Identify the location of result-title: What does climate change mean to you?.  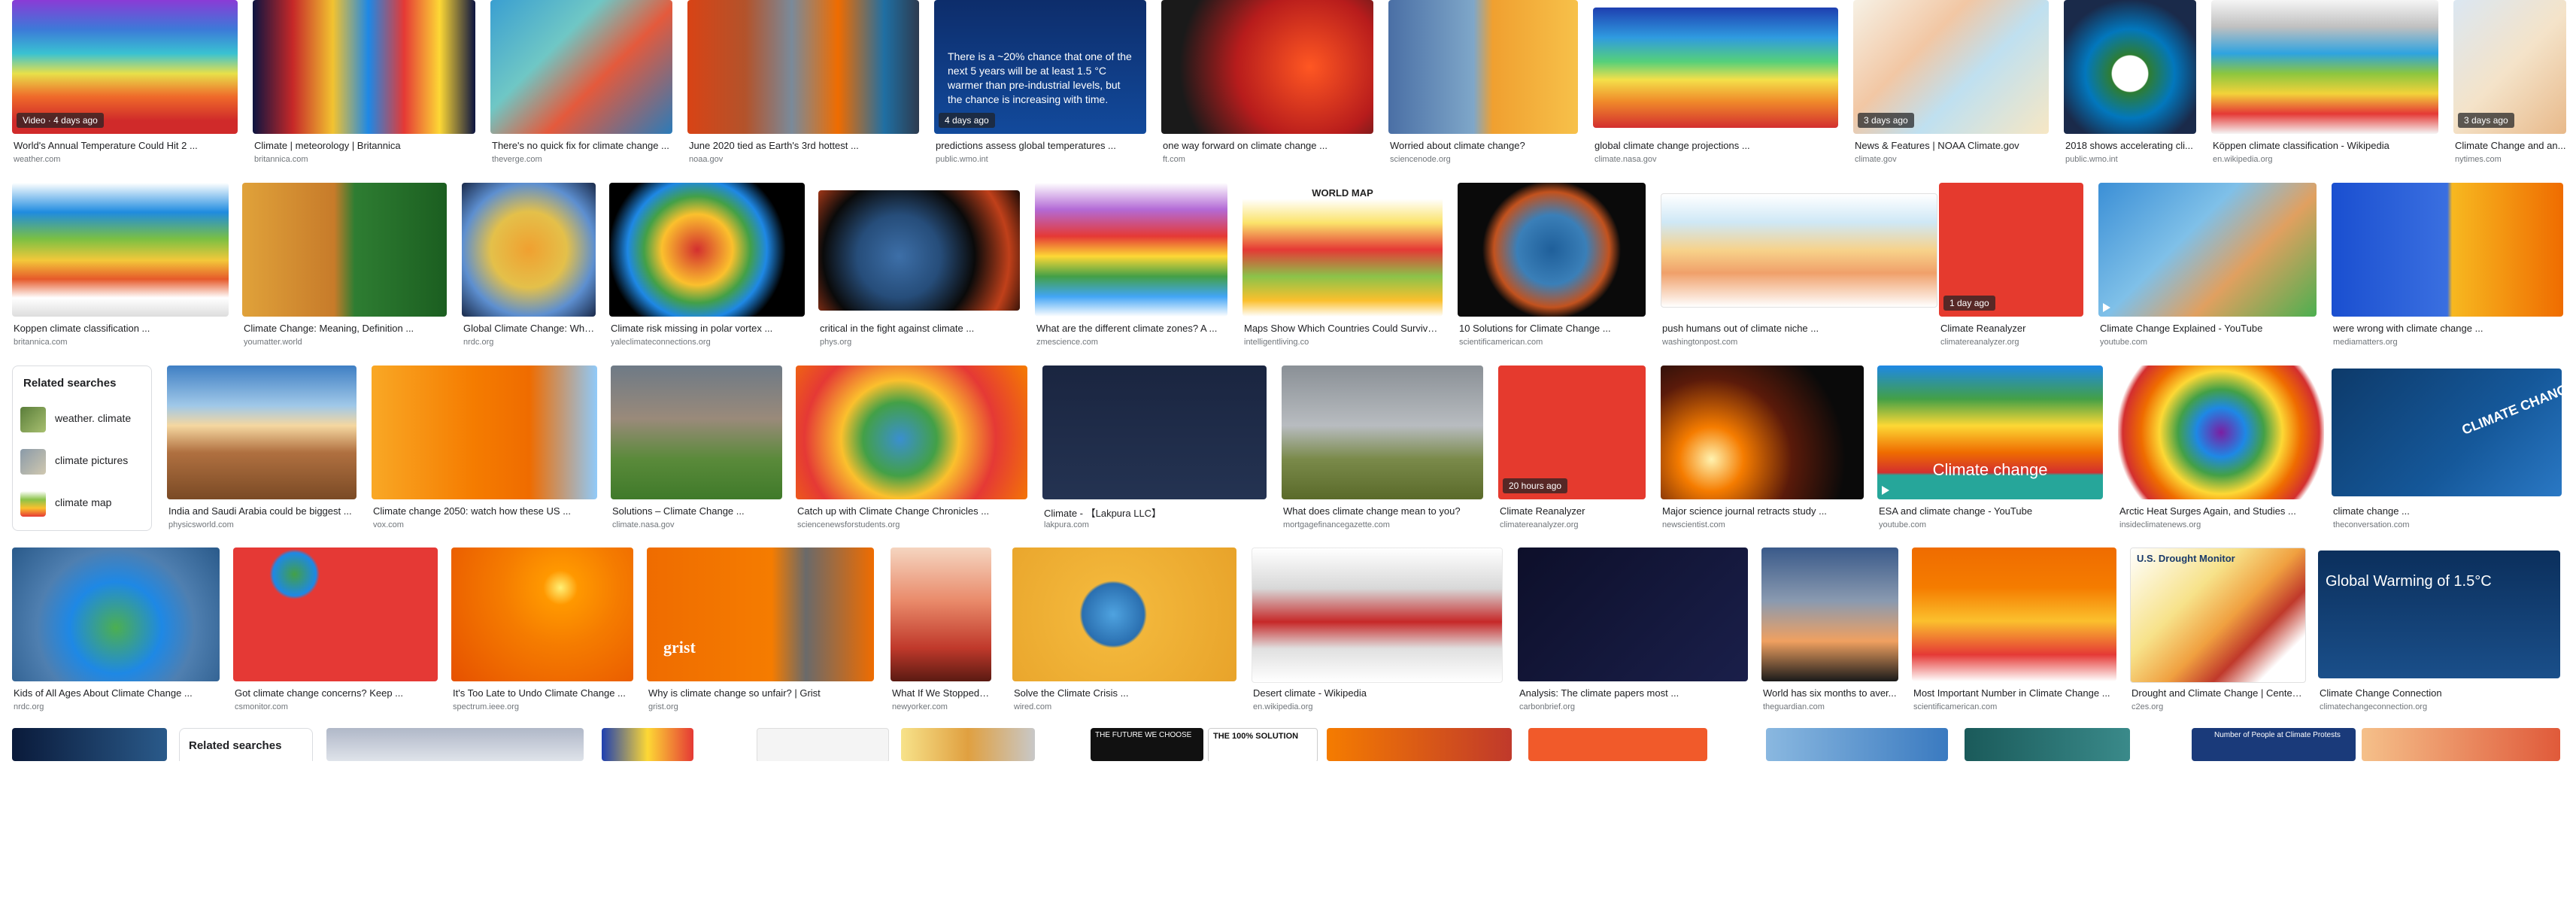
(1383, 511).